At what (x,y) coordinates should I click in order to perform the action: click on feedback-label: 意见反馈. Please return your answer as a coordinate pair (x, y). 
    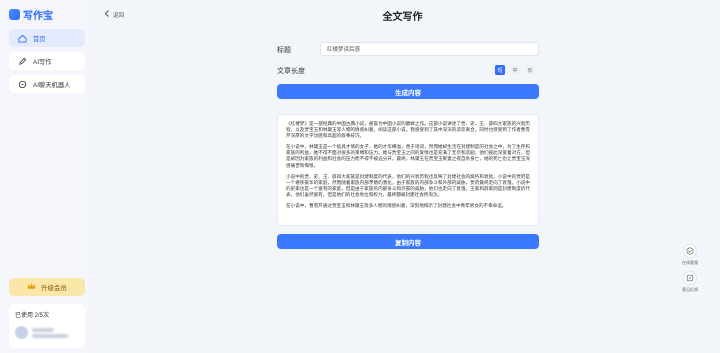
    Looking at the image, I should click on (690, 289).